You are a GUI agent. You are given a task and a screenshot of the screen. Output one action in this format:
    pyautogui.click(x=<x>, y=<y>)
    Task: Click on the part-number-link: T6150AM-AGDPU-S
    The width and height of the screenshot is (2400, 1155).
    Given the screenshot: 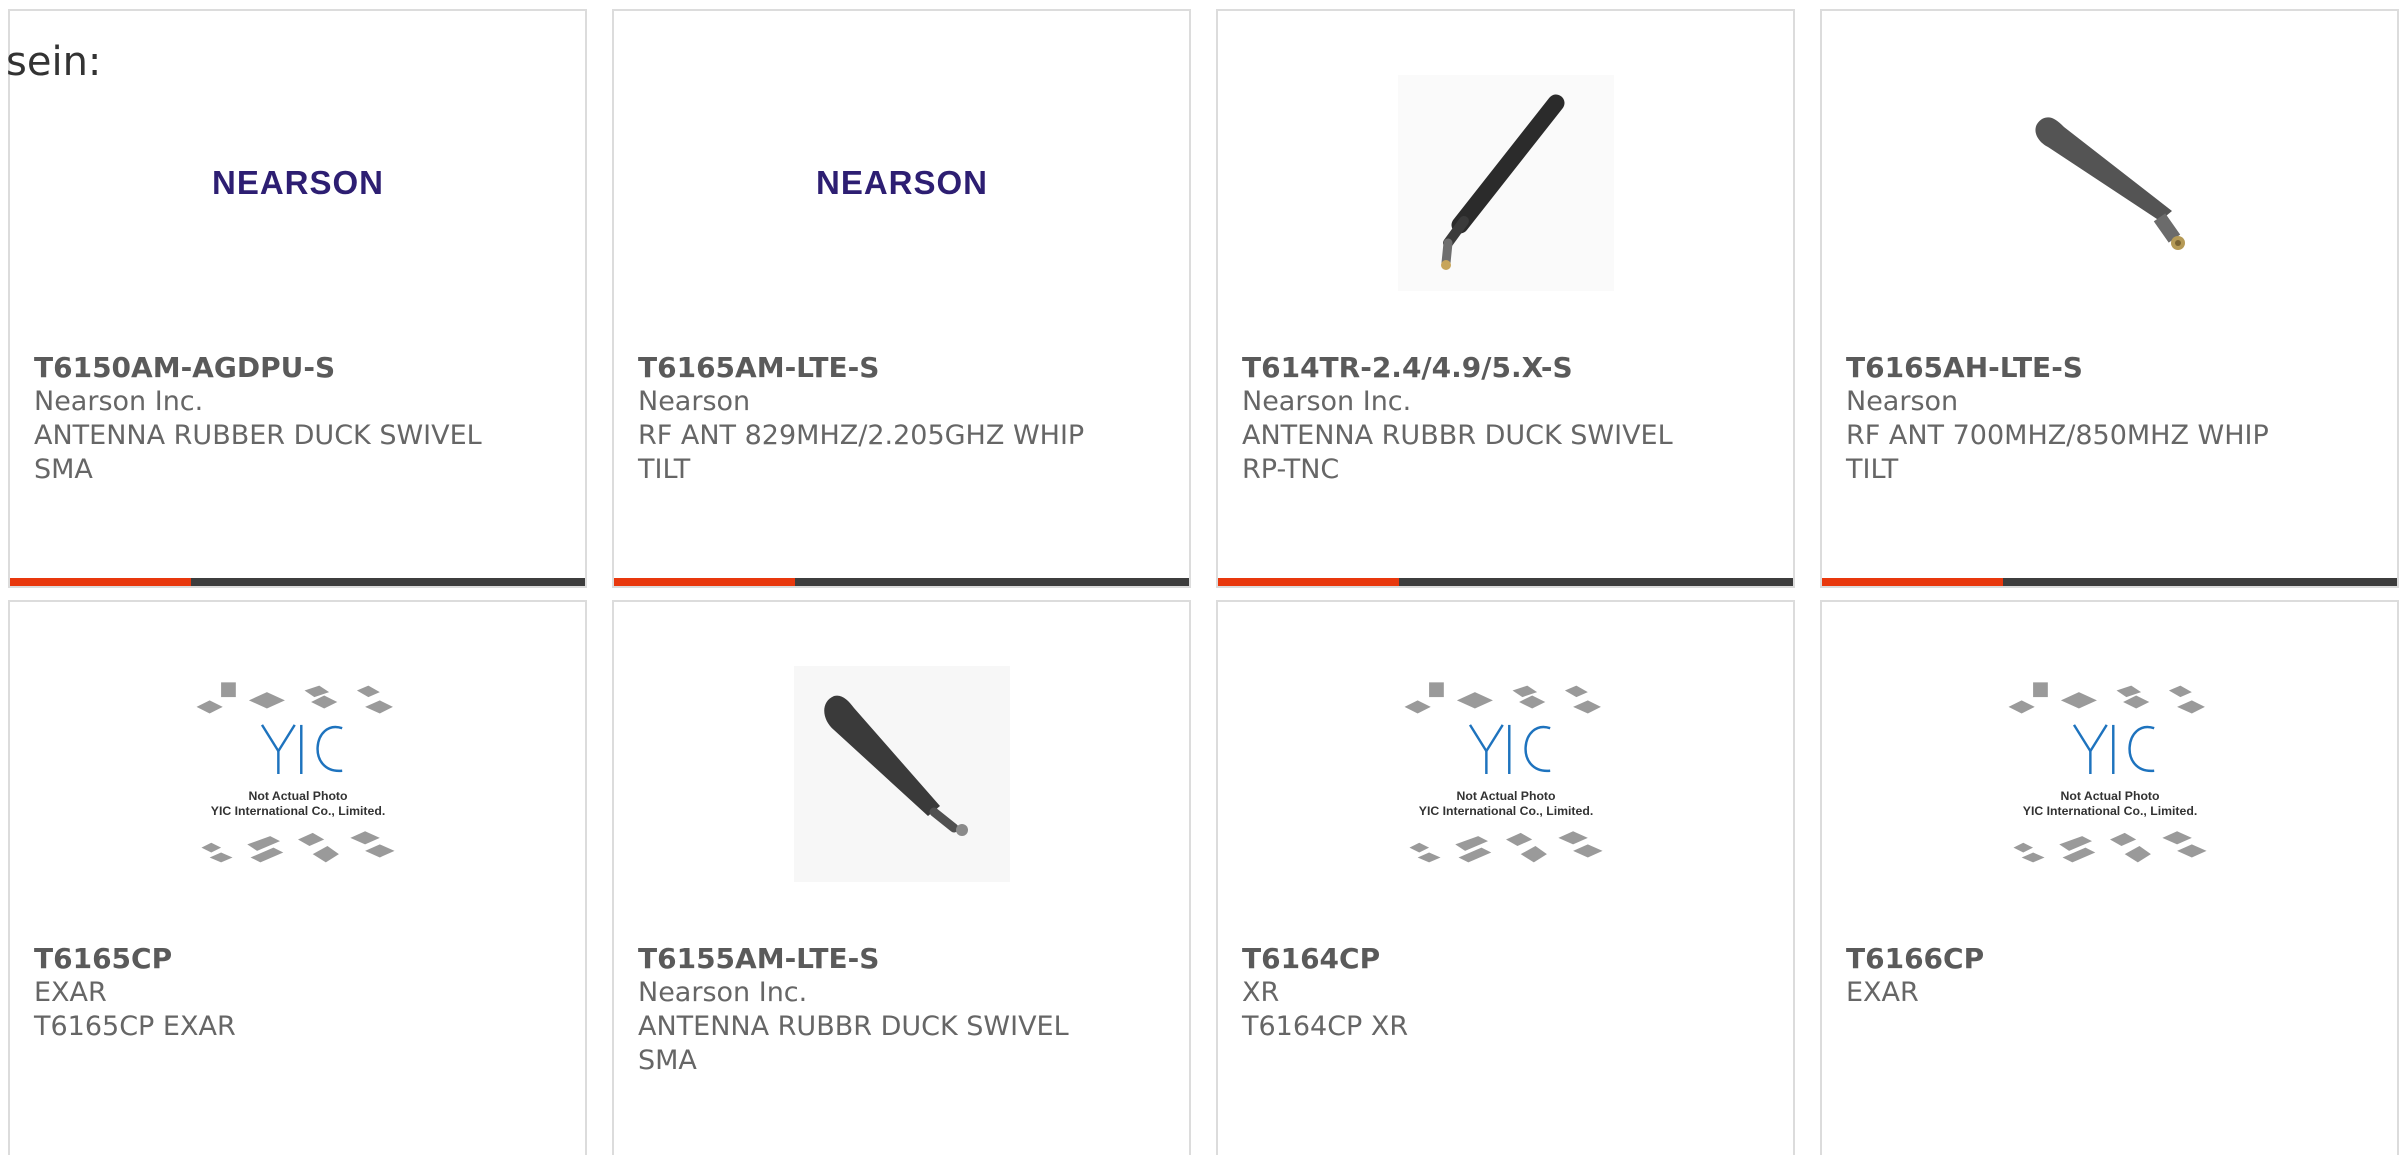 What is the action you would take?
    pyautogui.click(x=299, y=368)
    